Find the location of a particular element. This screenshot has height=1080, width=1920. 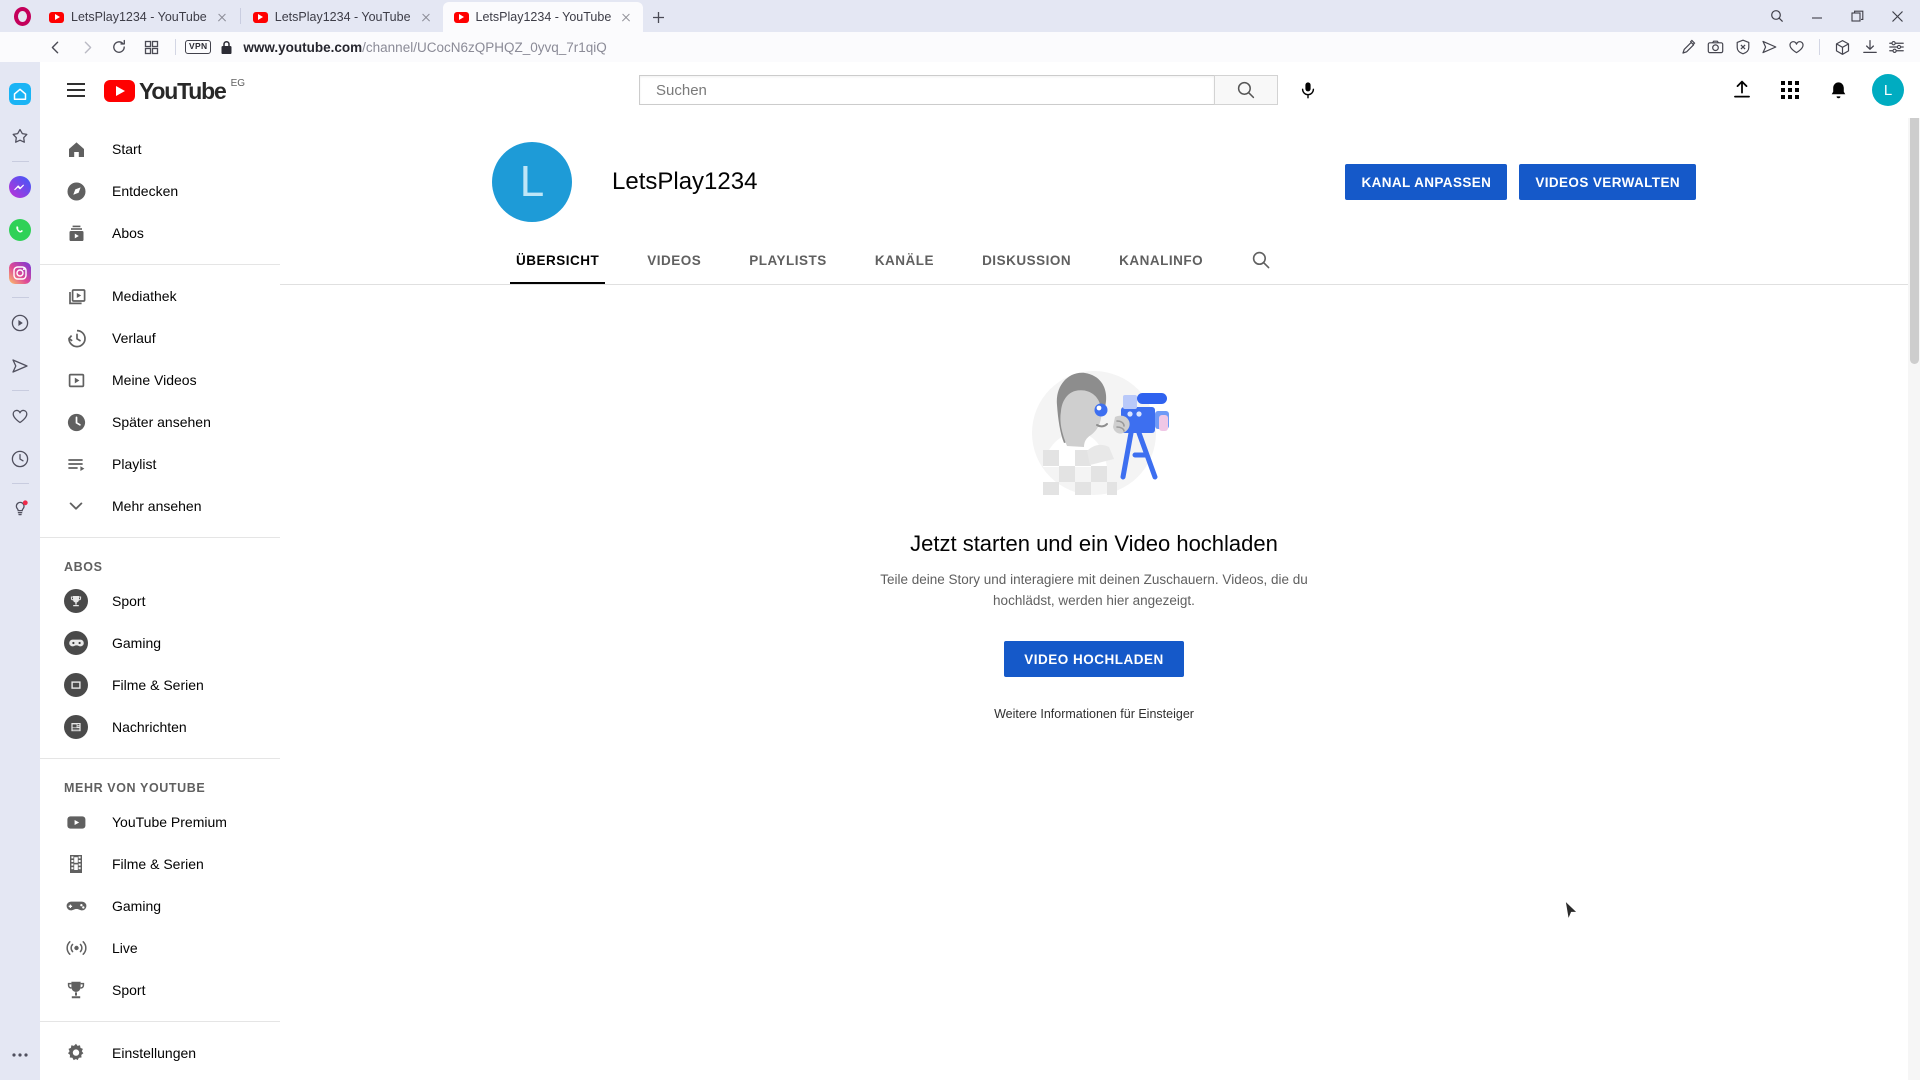

close-window-button is located at coordinates (1897, 16).